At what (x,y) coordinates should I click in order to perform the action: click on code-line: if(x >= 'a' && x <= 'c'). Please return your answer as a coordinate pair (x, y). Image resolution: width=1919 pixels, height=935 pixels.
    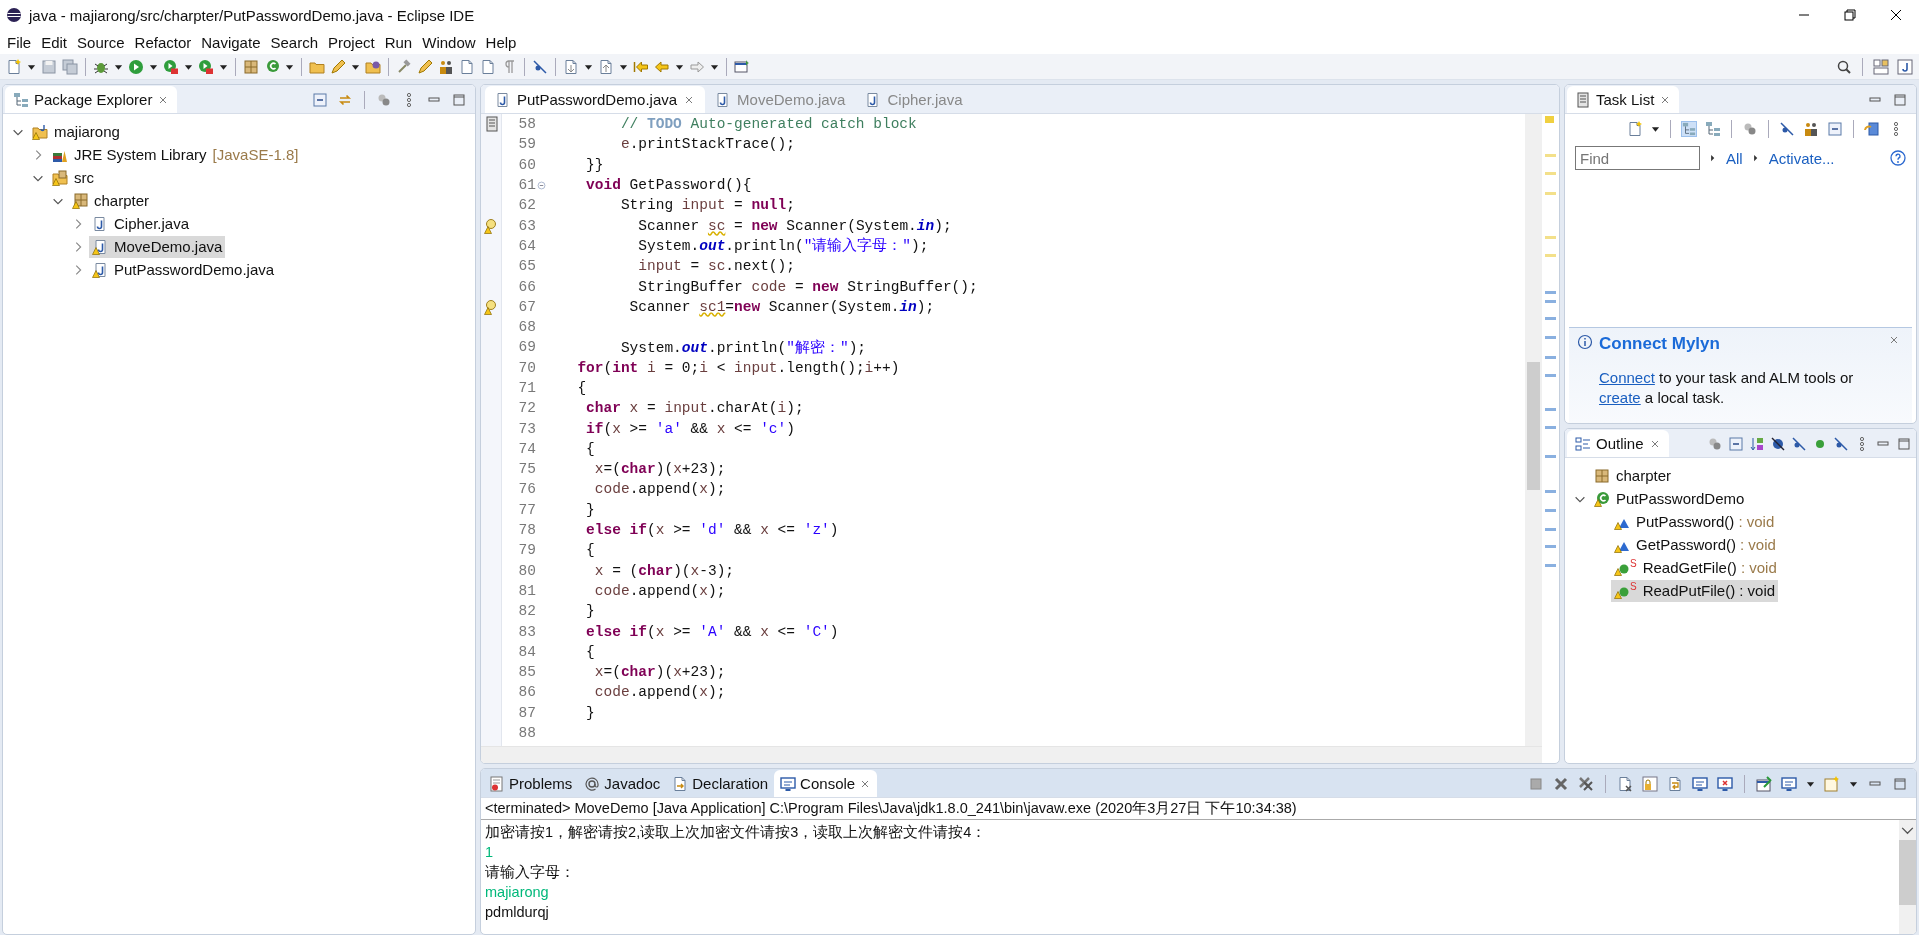
    Looking at the image, I should click on (690, 428).